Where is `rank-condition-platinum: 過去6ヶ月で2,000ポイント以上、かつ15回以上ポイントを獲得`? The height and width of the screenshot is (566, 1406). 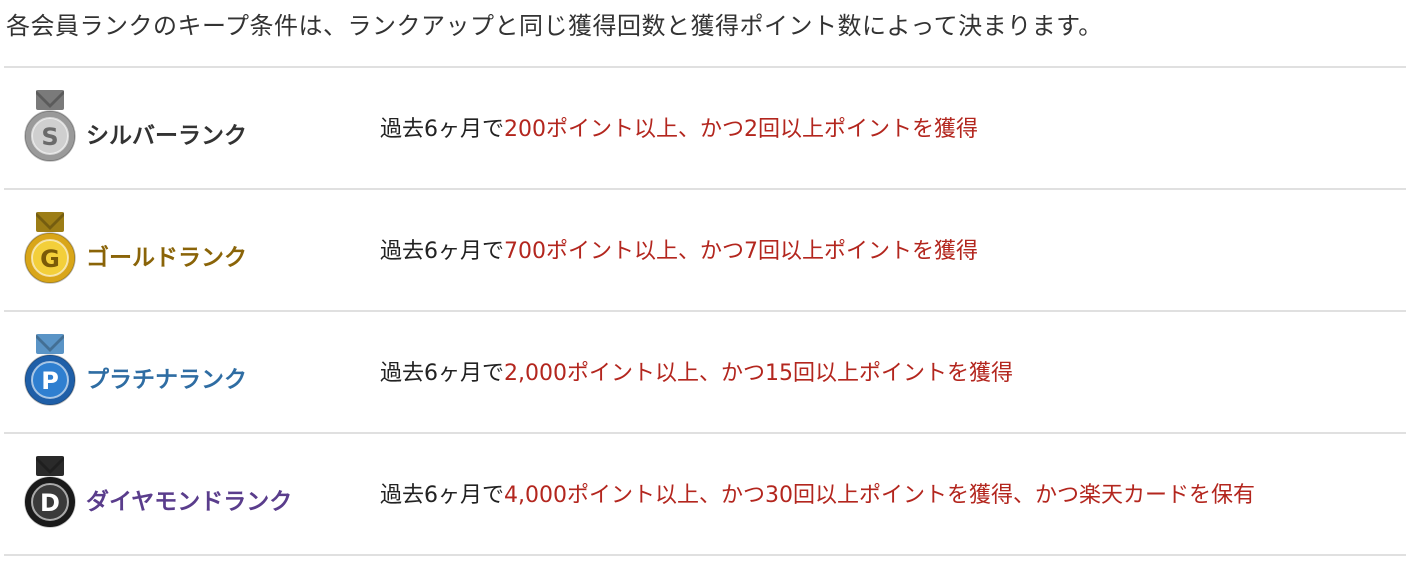
rank-condition-platinum: 過去6ヶ月で2,000ポイント以上、かつ15回以上ポイントを獲得 is located at coordinates (696, 374).